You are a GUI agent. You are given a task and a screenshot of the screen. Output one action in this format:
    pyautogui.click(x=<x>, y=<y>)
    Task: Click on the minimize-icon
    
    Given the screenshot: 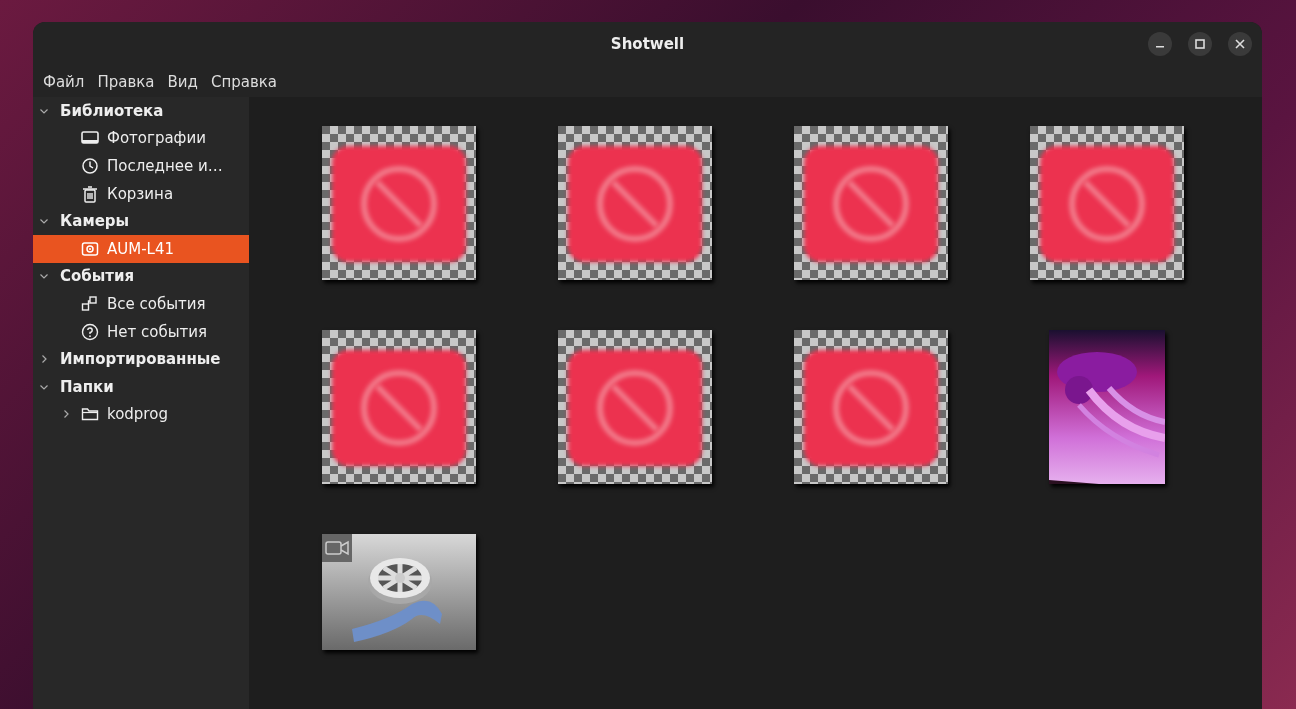 What is the action you would take?
    pyautogui.click(x=1160, y=47)
    